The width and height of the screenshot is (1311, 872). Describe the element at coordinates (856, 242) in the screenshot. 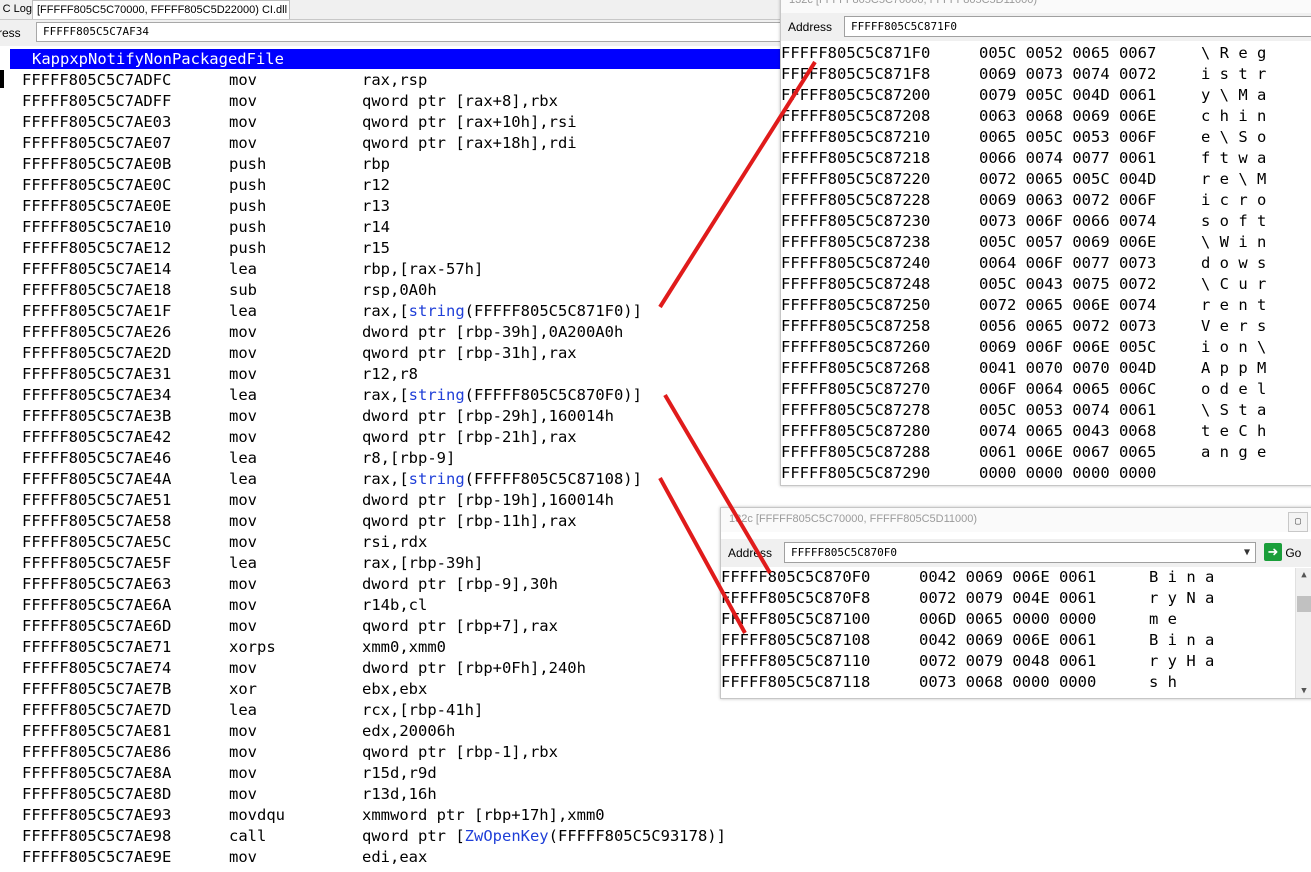

I see `memory-address: FFFFF805C5C87238` at that location.